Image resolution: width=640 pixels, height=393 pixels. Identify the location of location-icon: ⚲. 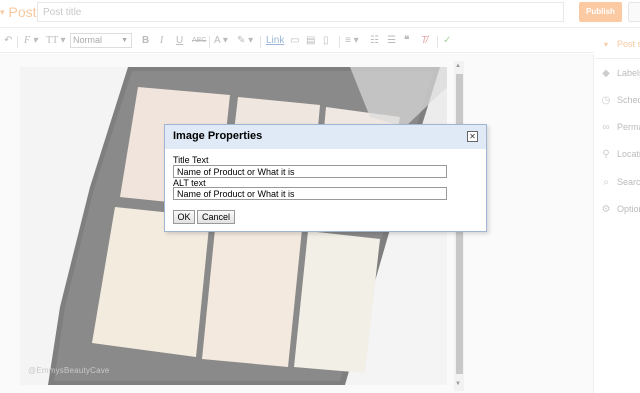
(606, 154).